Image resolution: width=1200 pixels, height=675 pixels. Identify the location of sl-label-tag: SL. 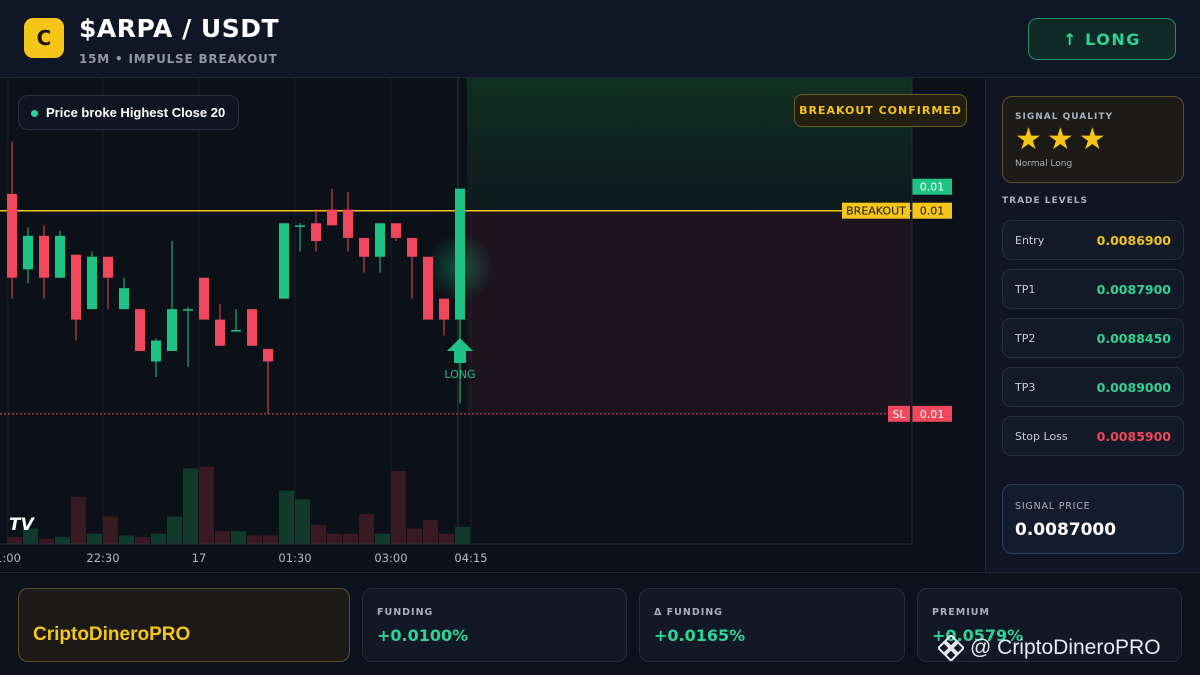
(899, 414).